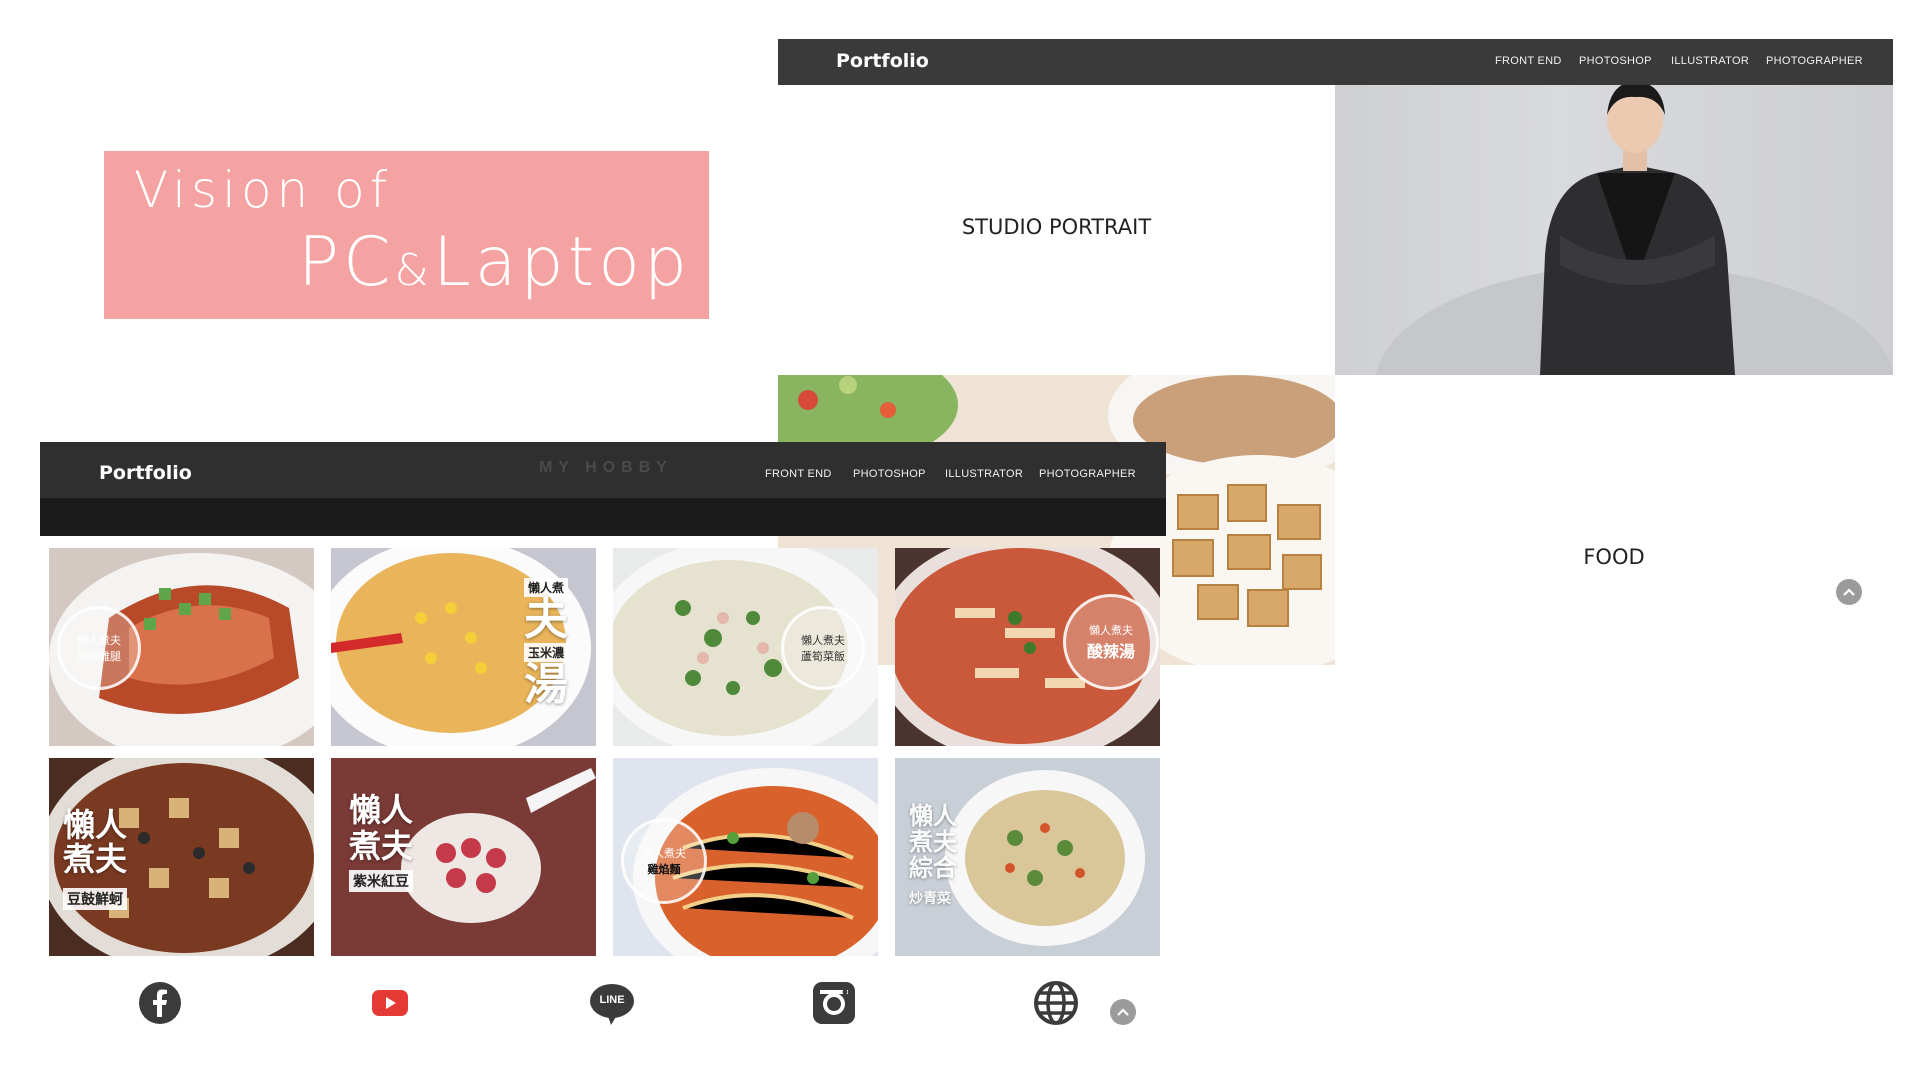 The width and height of the screenshot is (1920, 1082). I want to click on tile-badge: 懶人煮夫 蘆筍菜飯, so click(823, 648).